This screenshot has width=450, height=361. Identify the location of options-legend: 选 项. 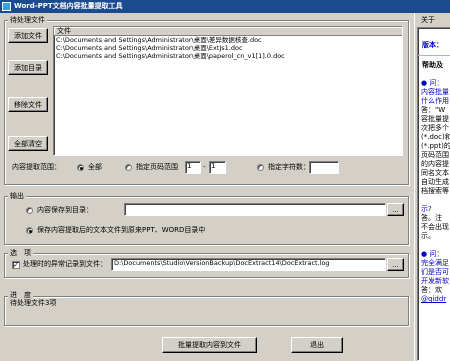
(20, 253).